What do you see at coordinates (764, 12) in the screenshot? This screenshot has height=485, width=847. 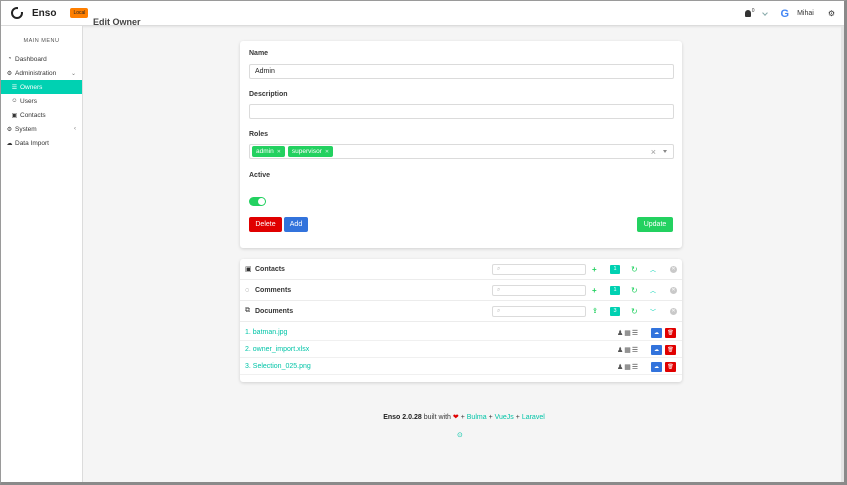 I see `chevron-down-icon` at bounding box center [764, 12].